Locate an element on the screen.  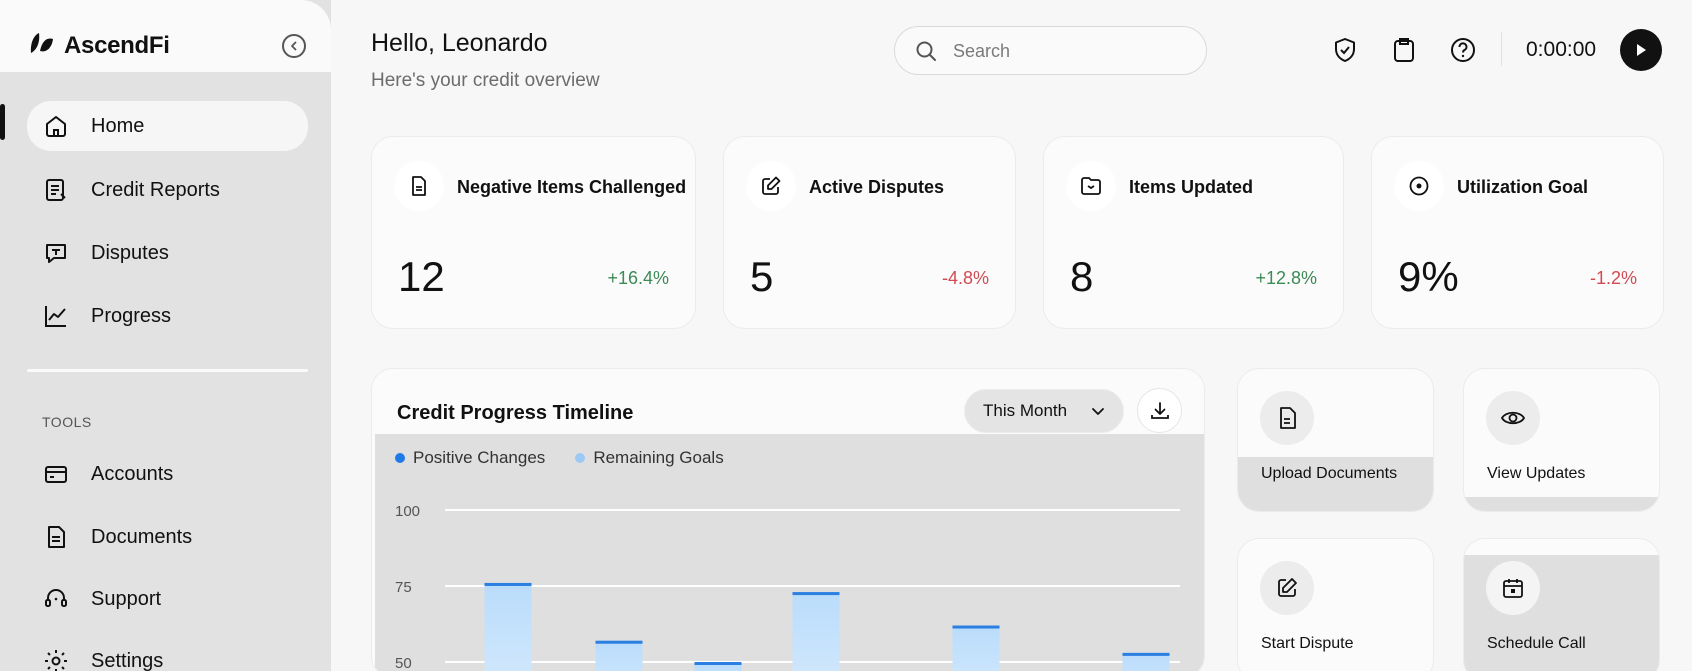
upload-documents-button: Upload Documents is located at coordinates (1335, 440).